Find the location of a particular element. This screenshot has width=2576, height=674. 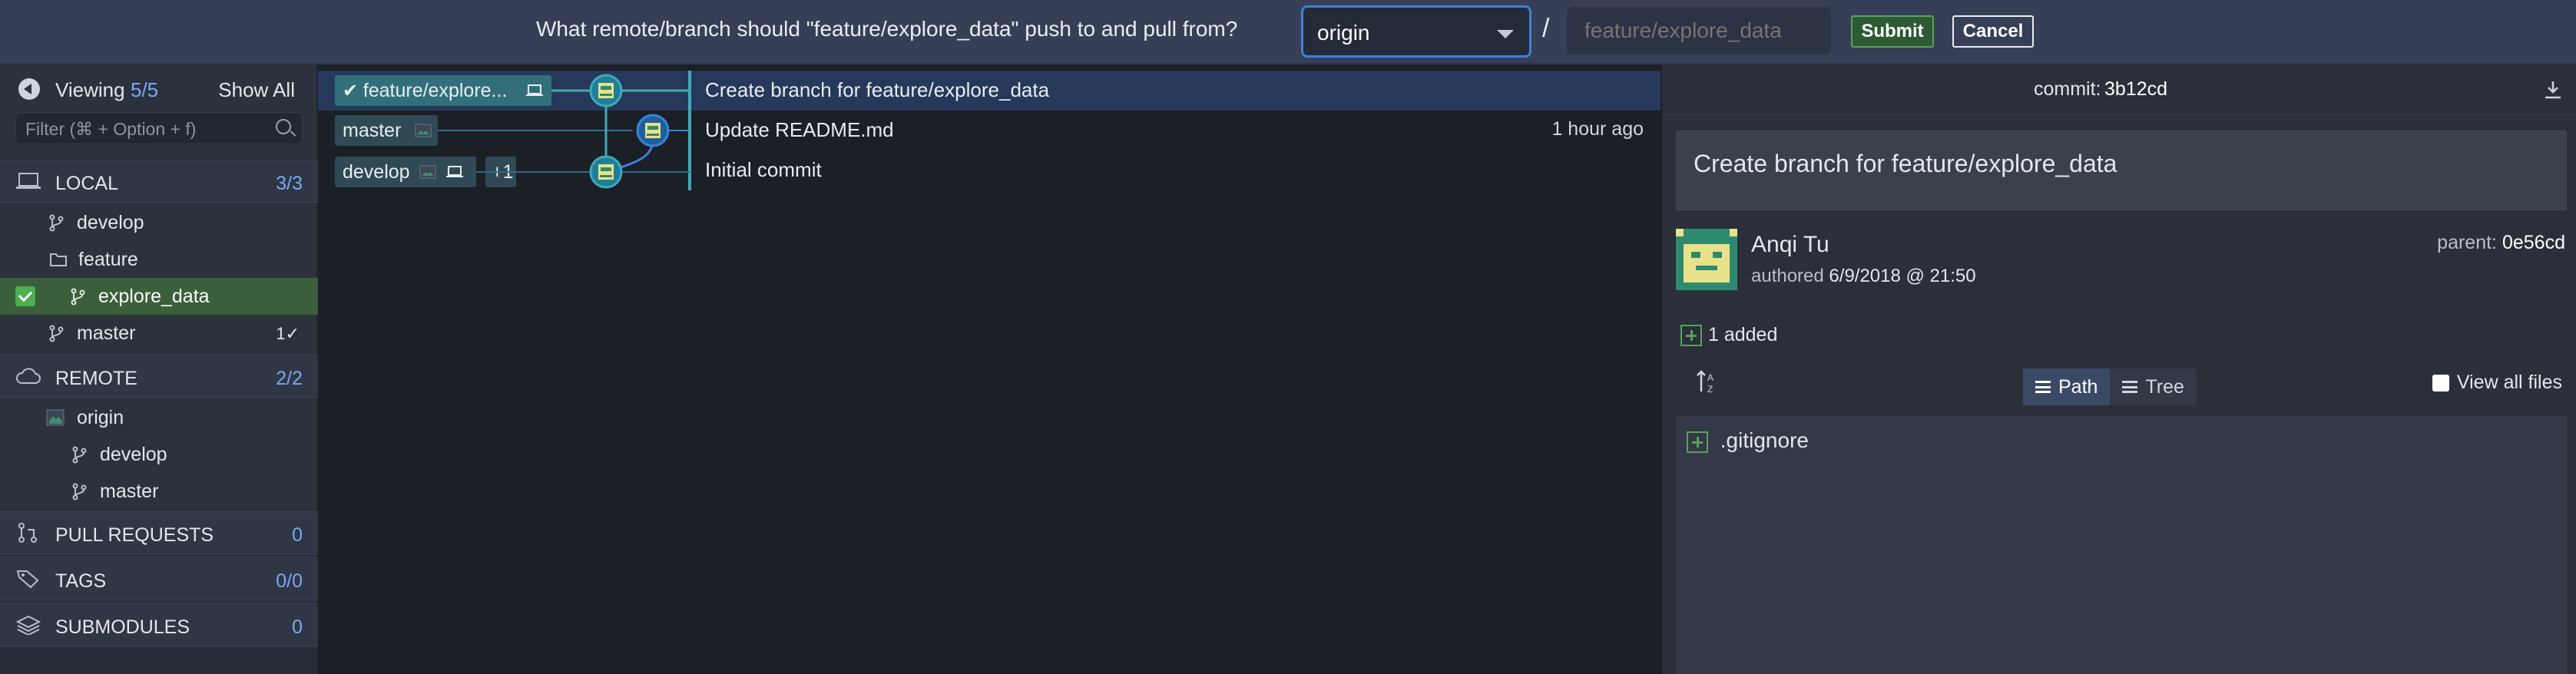

view-all-checkbox is located at coordinates (2440, 383).